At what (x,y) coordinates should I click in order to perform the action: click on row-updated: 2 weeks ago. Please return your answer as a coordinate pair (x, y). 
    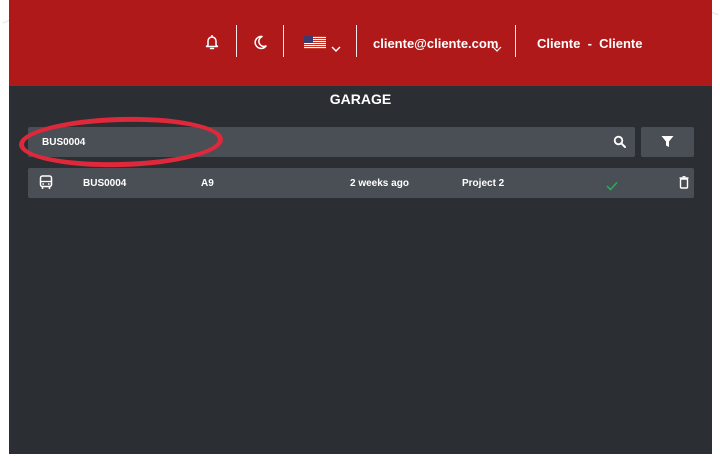
    Looking at the image, I should click on (379, 183).